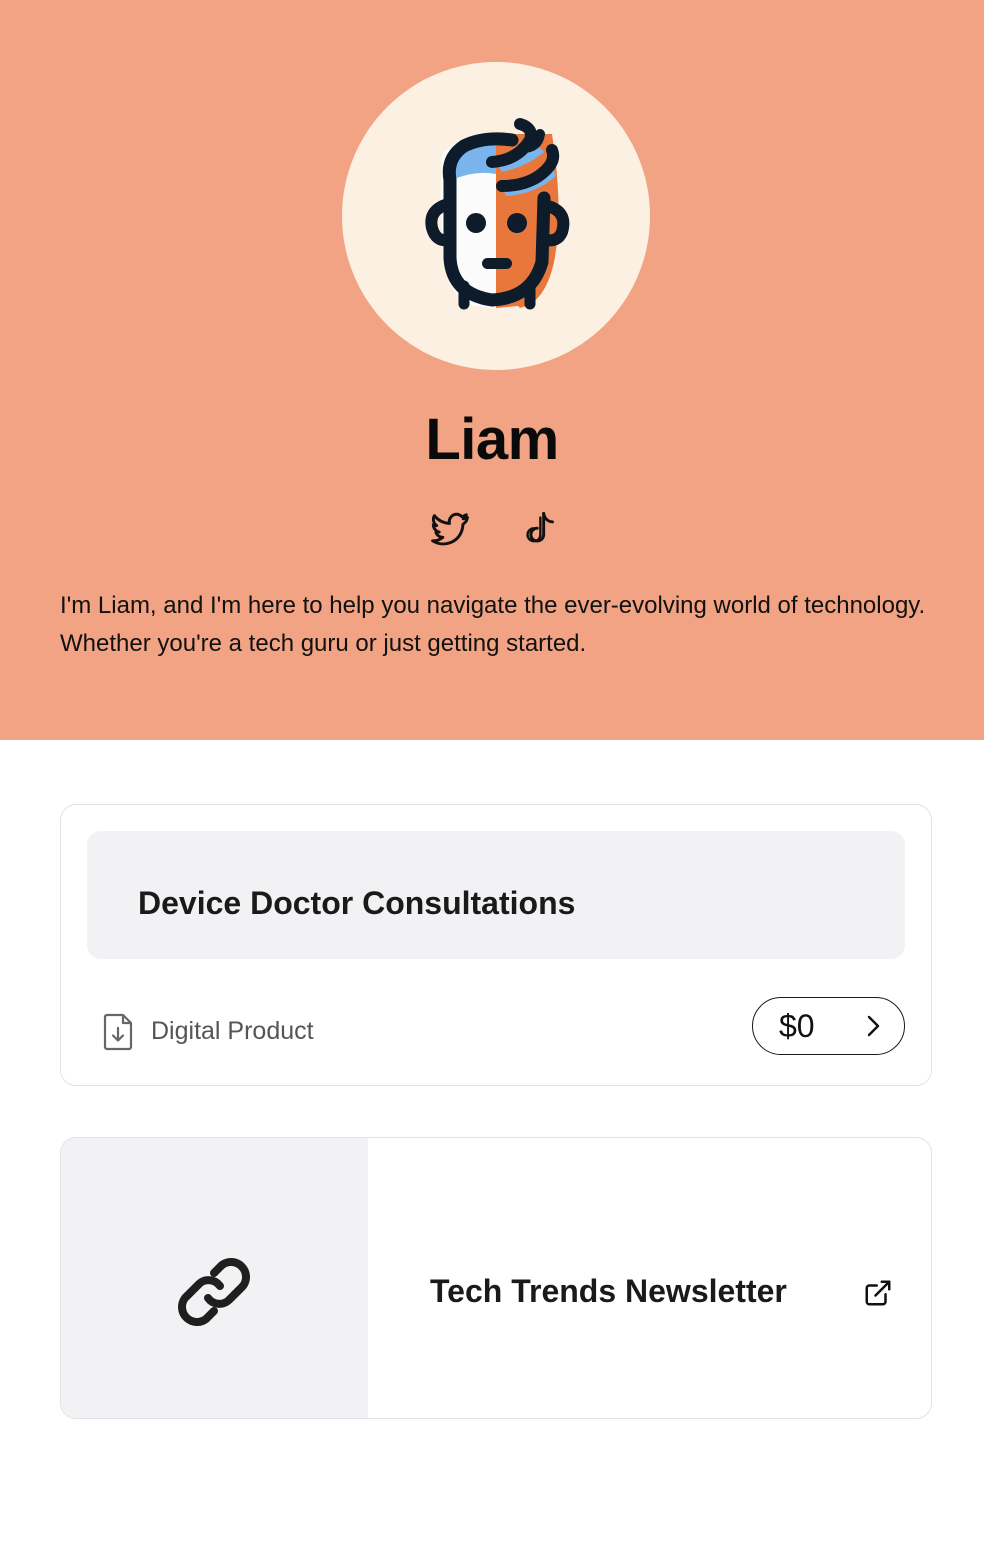 The width and height of the screenshot is (984, 1552). I want to click on newsletter-title: Tech Trends Newsletter, so click(608, 1291).